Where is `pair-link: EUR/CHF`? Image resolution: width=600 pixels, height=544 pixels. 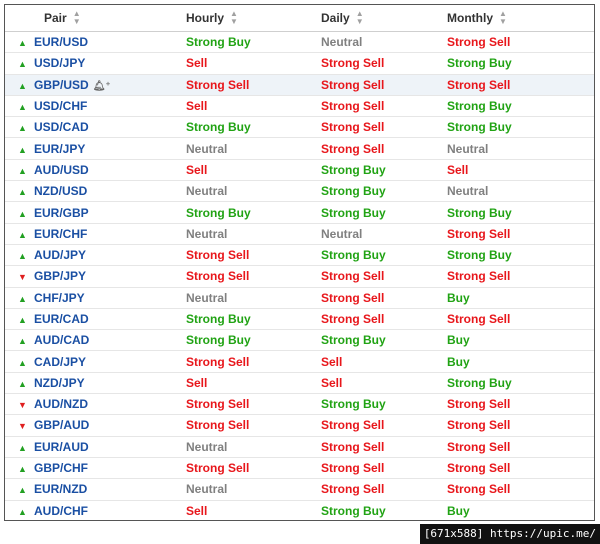
pair-link: EUR/CHF is located at coordinates (60, 234).